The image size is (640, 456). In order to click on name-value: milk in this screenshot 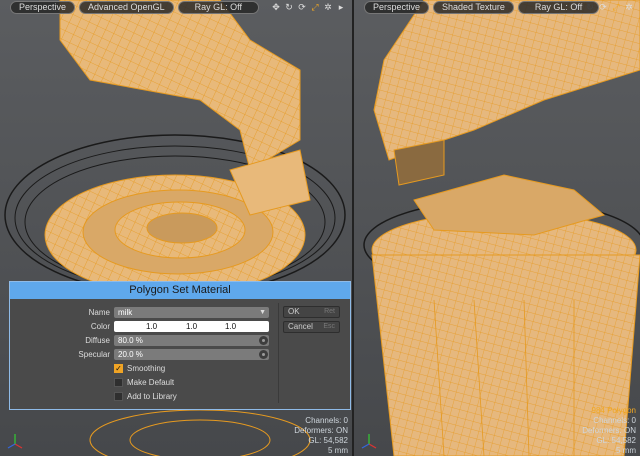, I will do `click(125, 312)`.